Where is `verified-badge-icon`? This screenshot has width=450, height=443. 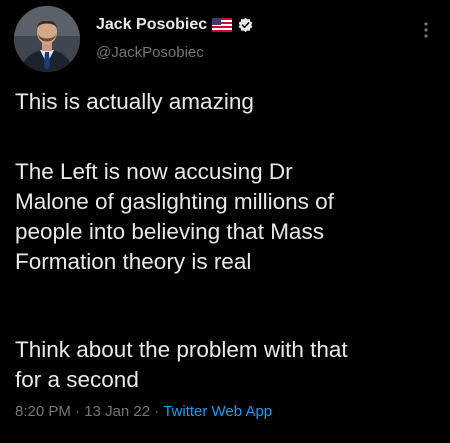 verified-badge-icon is located at coordinates (245, 25).